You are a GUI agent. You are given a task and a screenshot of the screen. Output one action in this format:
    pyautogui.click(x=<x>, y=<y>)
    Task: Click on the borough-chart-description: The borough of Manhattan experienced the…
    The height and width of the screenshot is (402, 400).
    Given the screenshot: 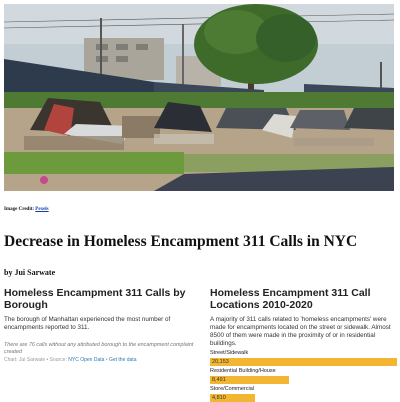 What is the action you would take?
    pyautogui.click(x=87, y=323)
    